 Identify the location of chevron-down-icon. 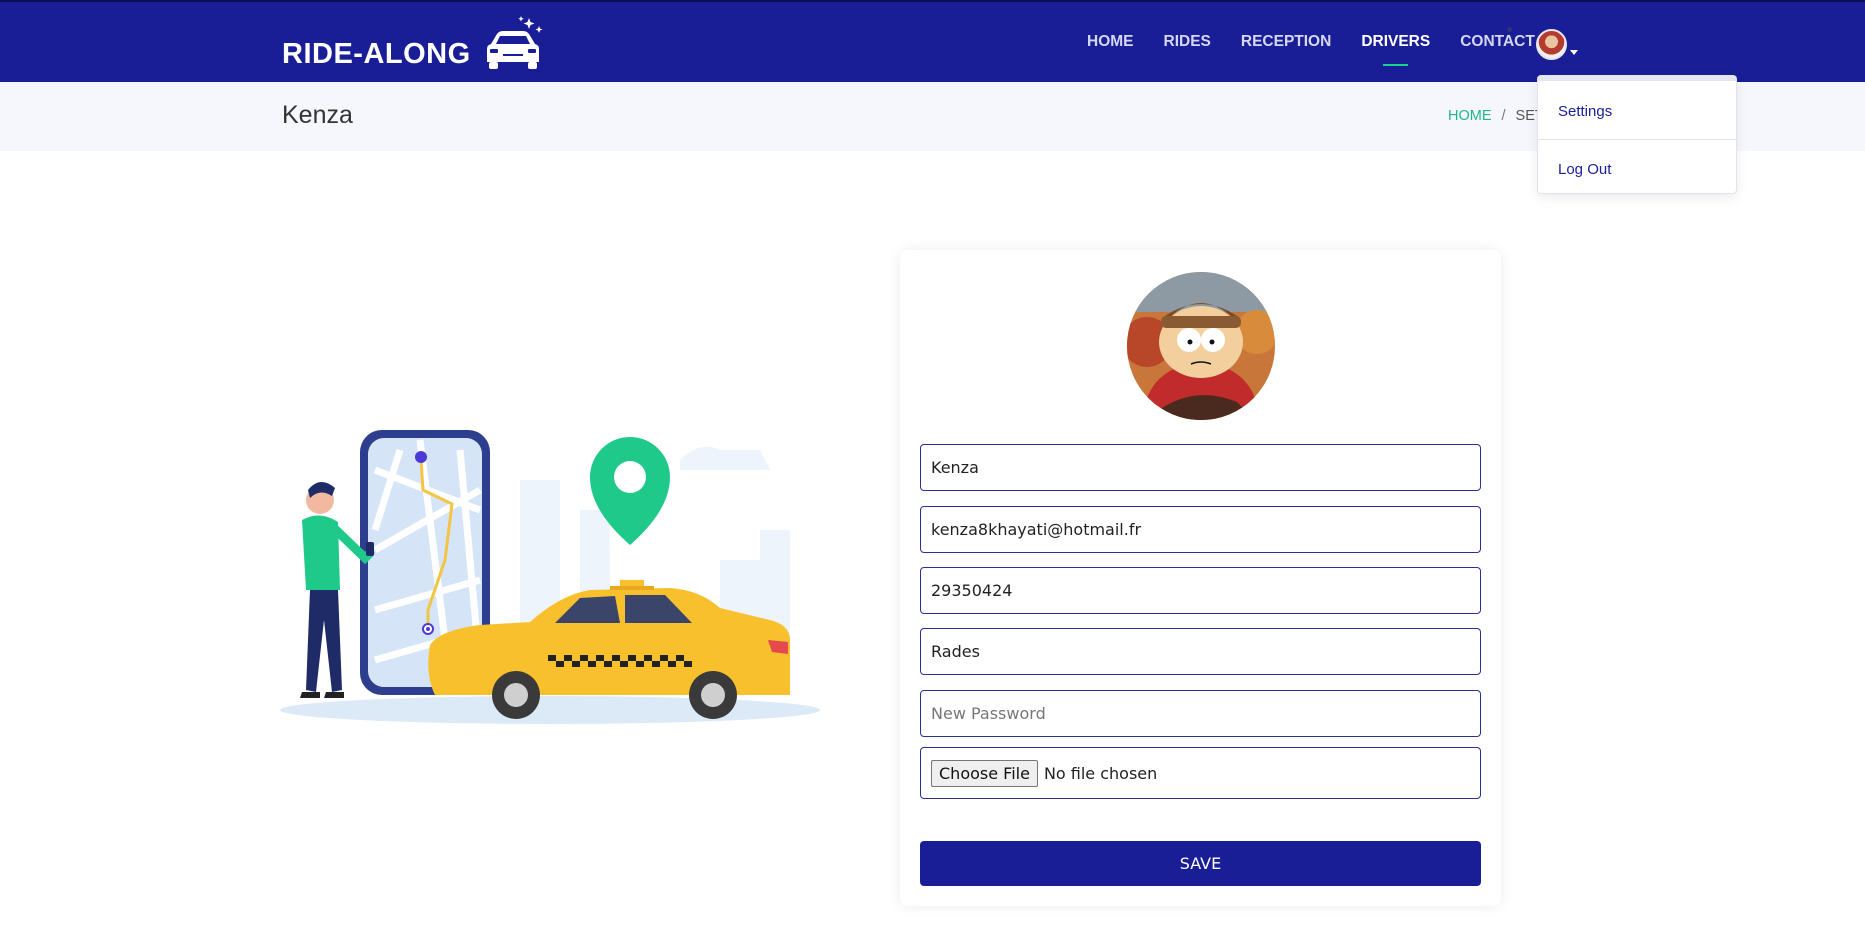
(1574, 52).